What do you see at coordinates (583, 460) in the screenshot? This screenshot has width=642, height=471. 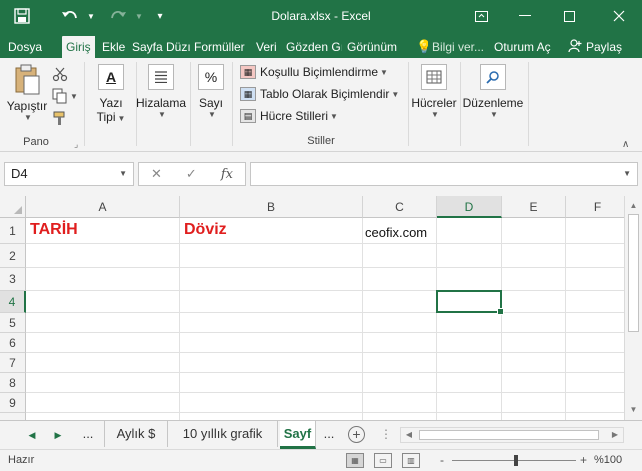 I see `zoom-in-icon: +` at bounding box center [583, 460].